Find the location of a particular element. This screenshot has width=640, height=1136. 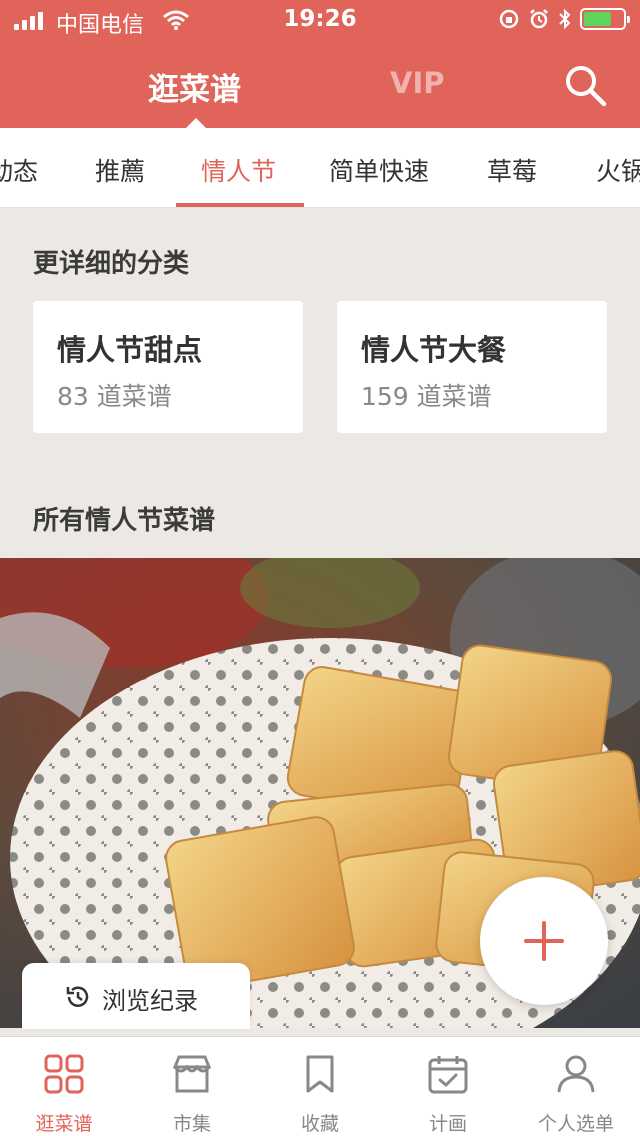

store-icon is located at coordinates (192, 1074).